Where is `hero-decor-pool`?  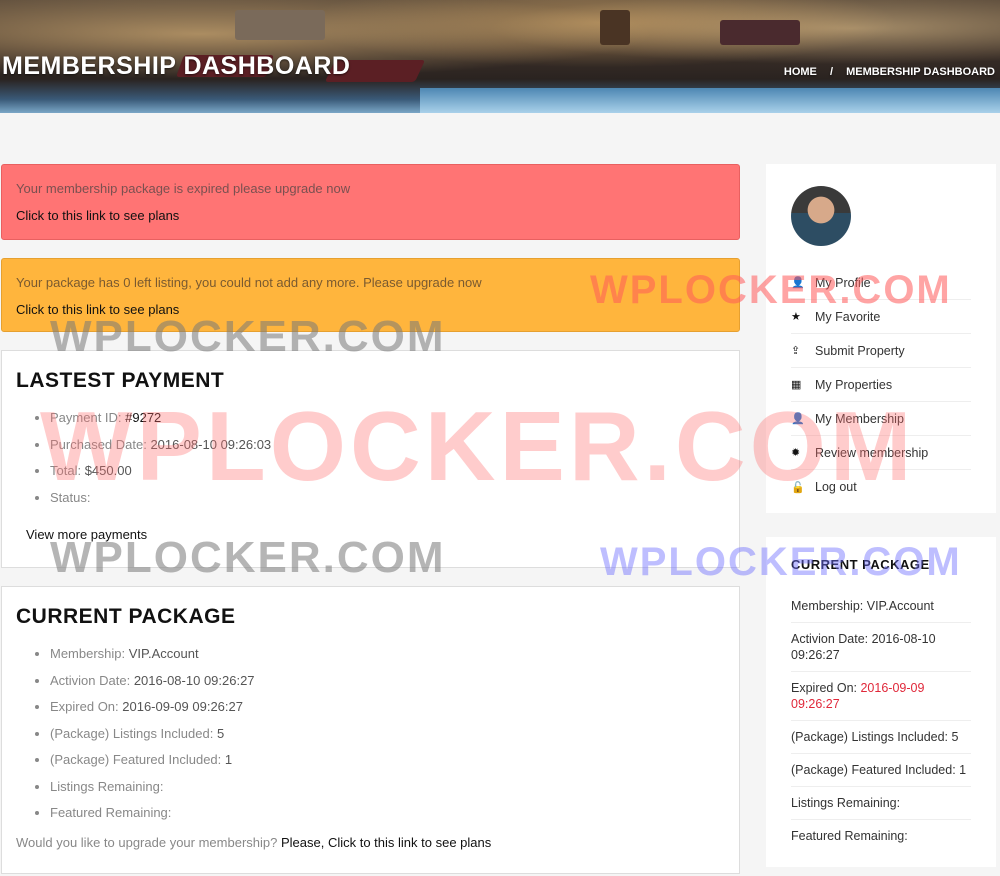 hero-decor-pool is located at coordinates (710, 100).